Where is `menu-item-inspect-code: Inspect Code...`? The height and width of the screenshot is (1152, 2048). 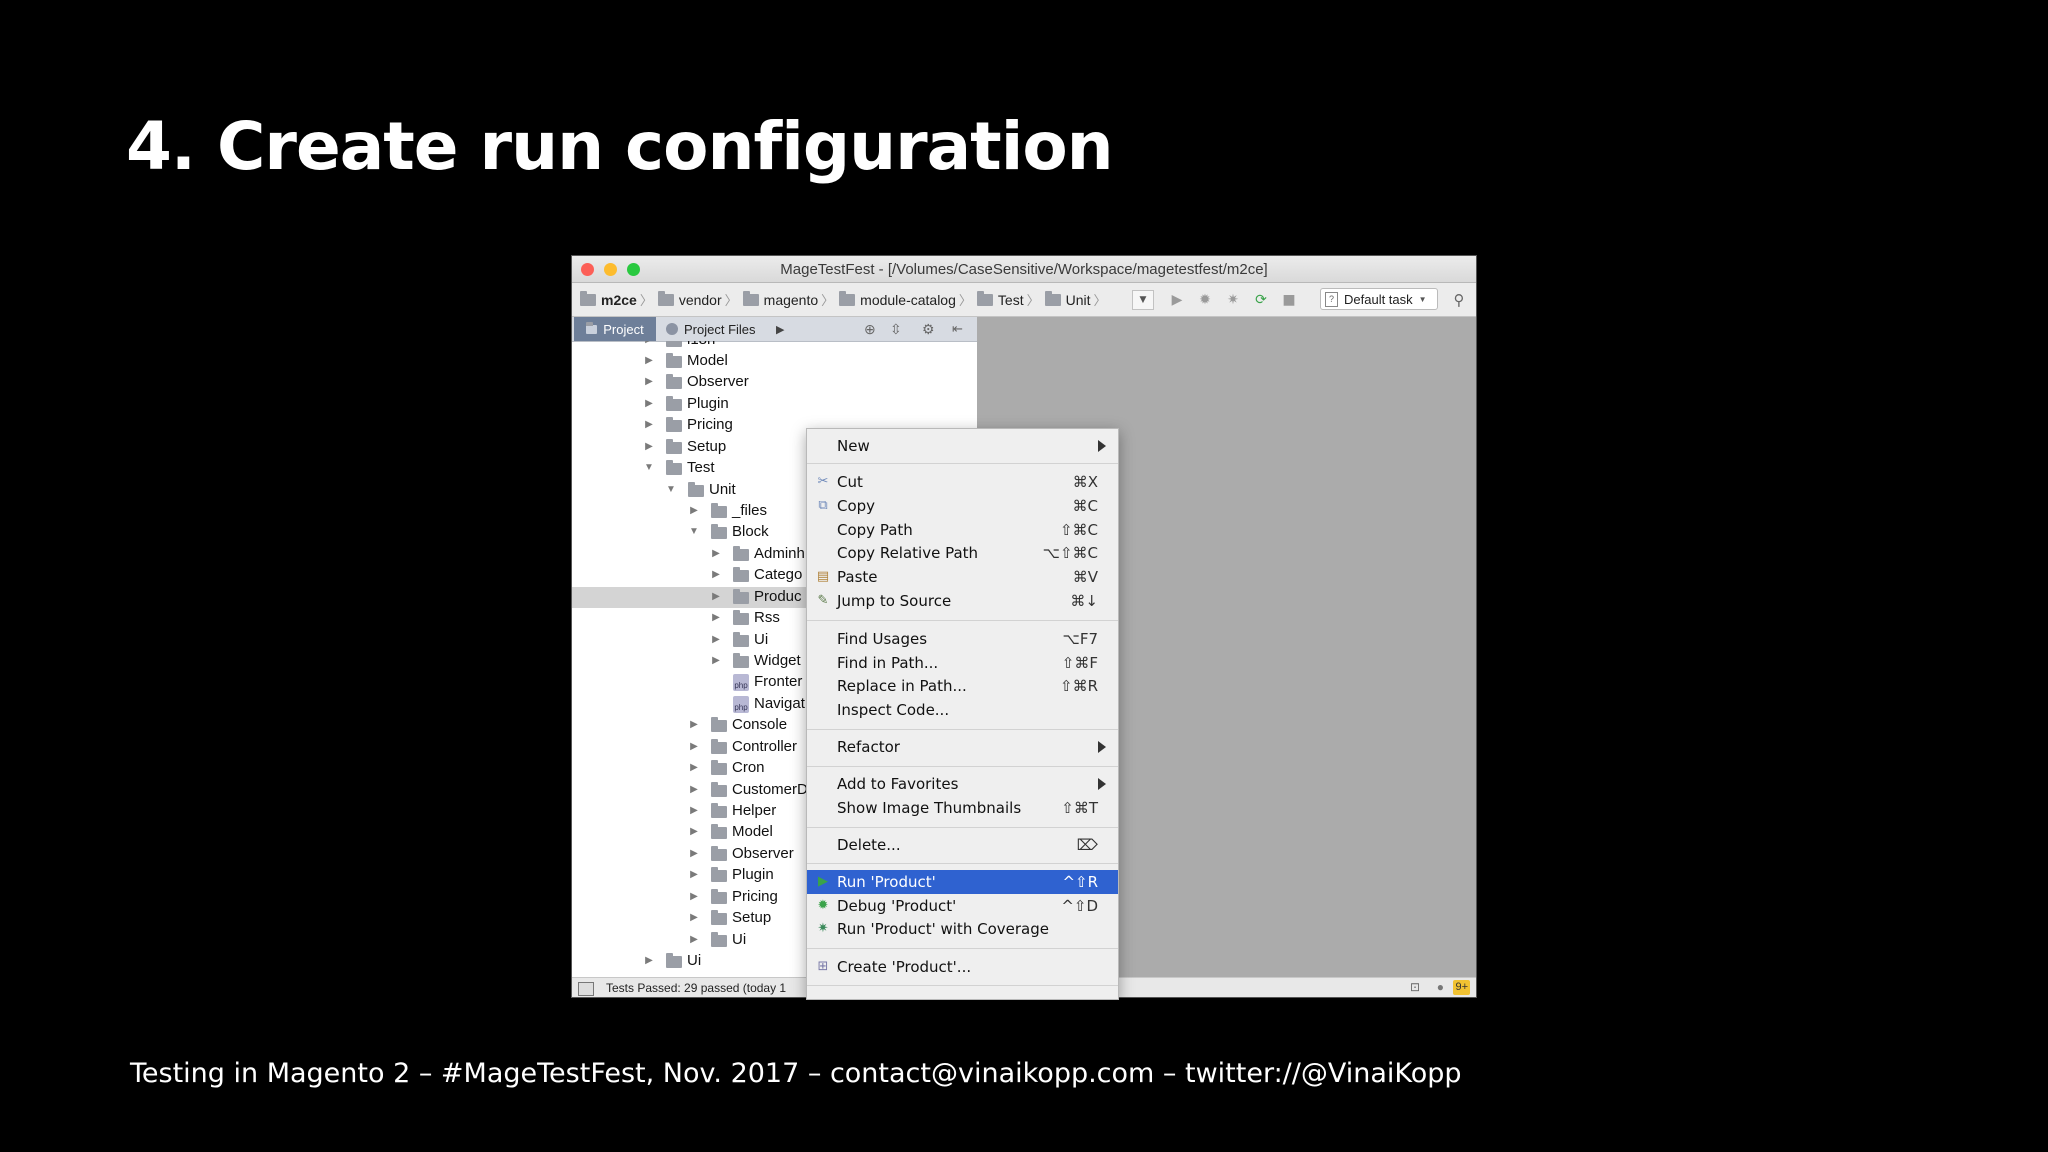
menu-item-inspect-code: Inspect Code... is located at coordinates (962, 710).